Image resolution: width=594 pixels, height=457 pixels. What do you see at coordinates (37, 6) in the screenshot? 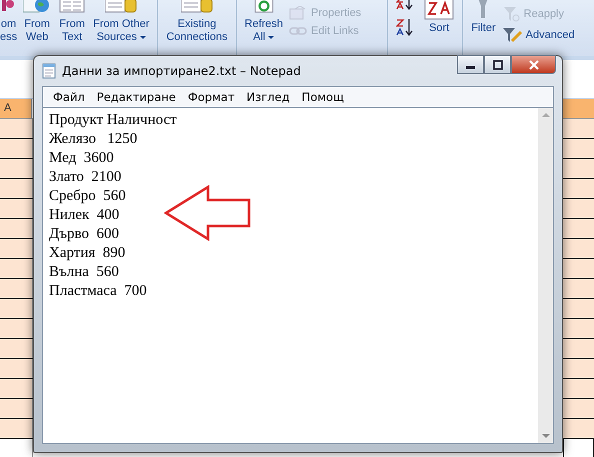
I see `globe-page-icon` at bounding box center [37, 6].